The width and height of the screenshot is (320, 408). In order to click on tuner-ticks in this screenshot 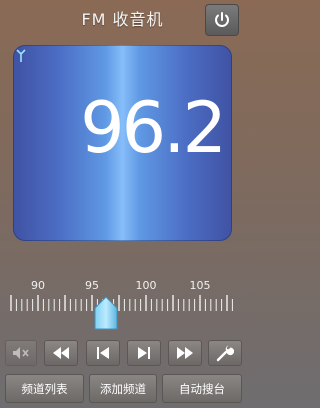, I will do `click(122, 303)`.